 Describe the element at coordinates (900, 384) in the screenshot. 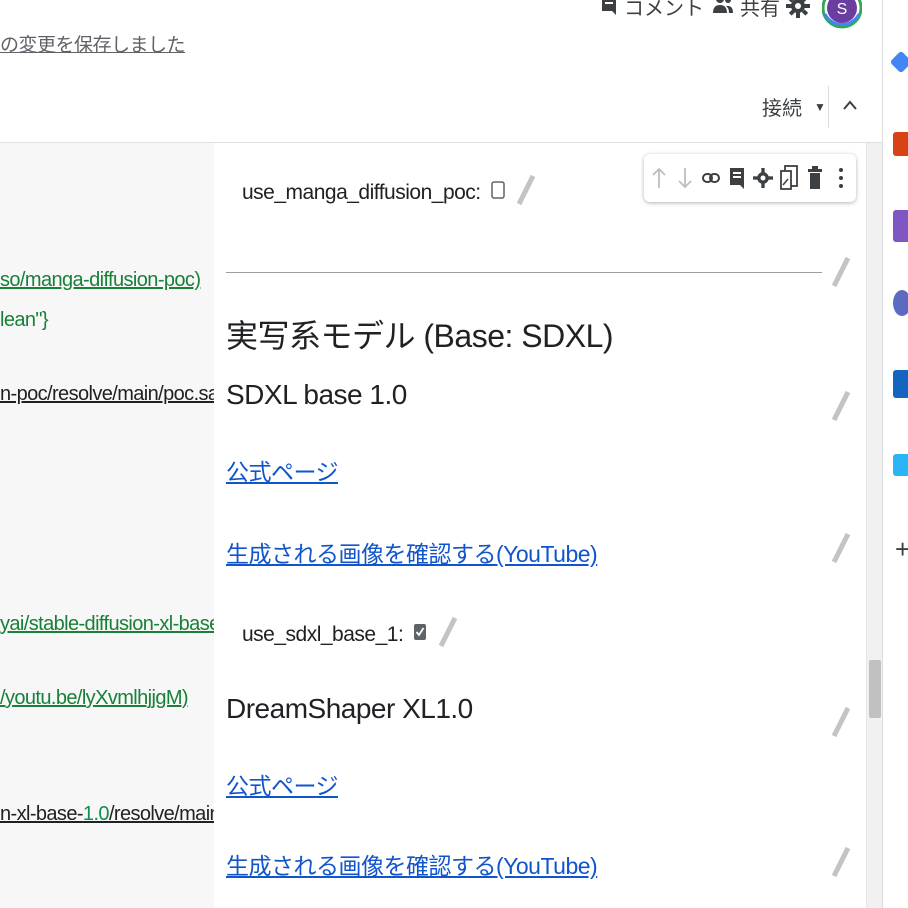

I see `outlook-icon` at that location.